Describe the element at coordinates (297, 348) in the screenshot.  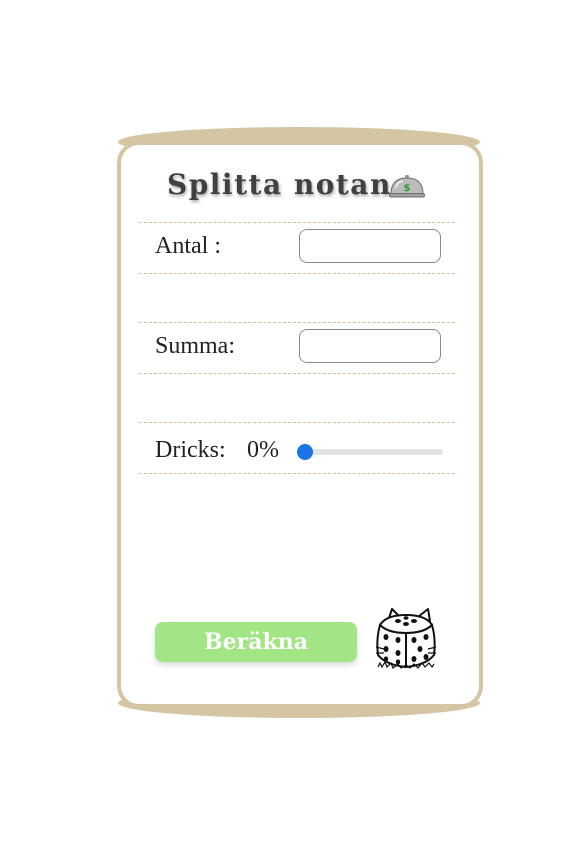
I see `summa-row: Summa:` at that location.